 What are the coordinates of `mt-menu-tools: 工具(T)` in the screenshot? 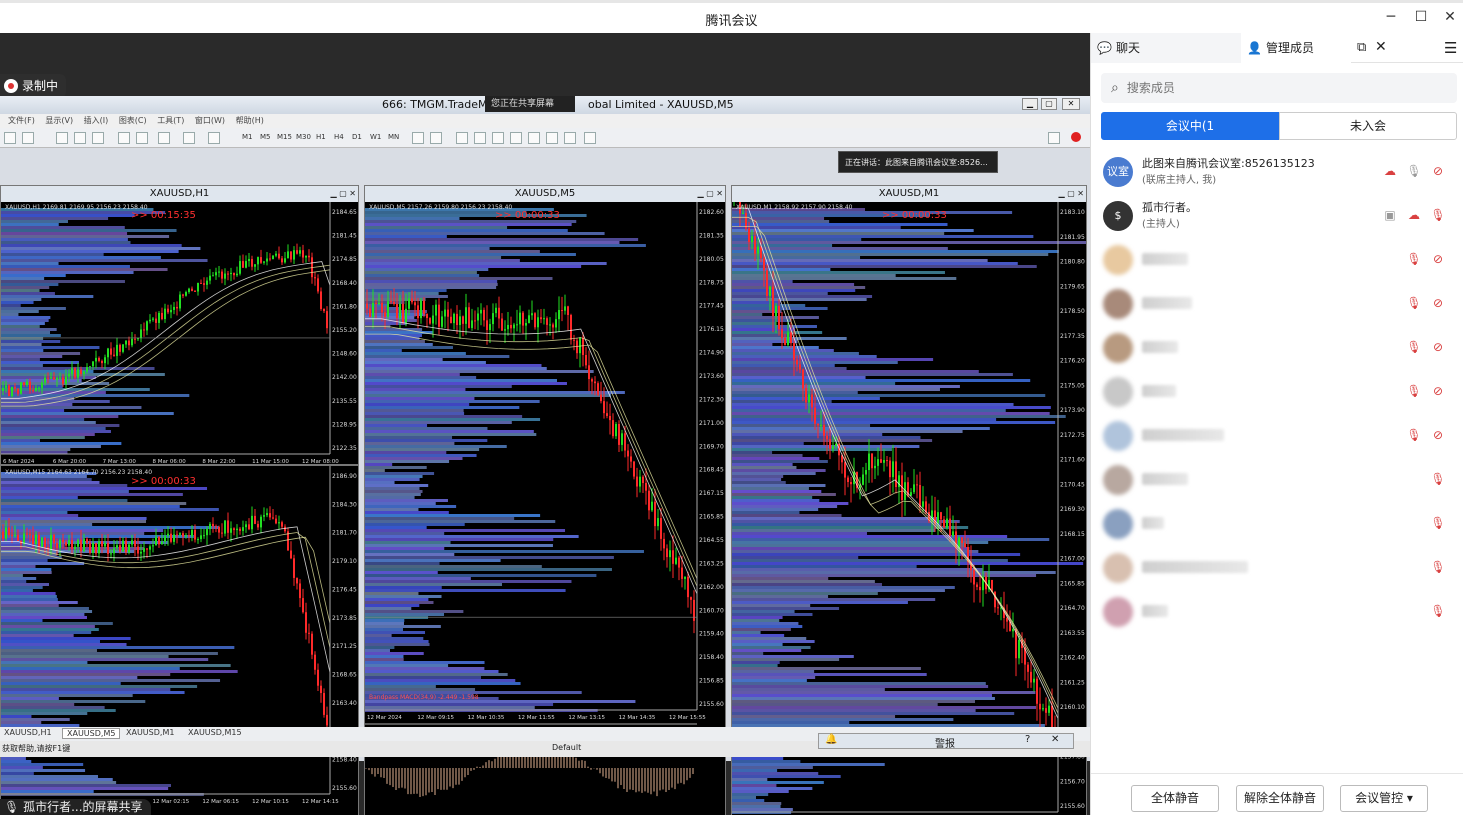 It's located at (170, 120).